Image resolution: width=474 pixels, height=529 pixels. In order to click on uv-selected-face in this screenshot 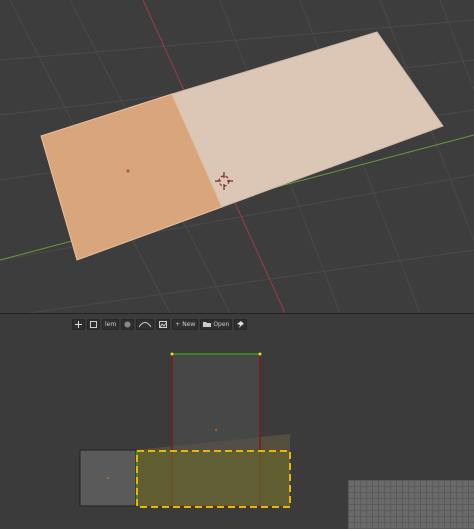, I will do `click(213, 478)`.